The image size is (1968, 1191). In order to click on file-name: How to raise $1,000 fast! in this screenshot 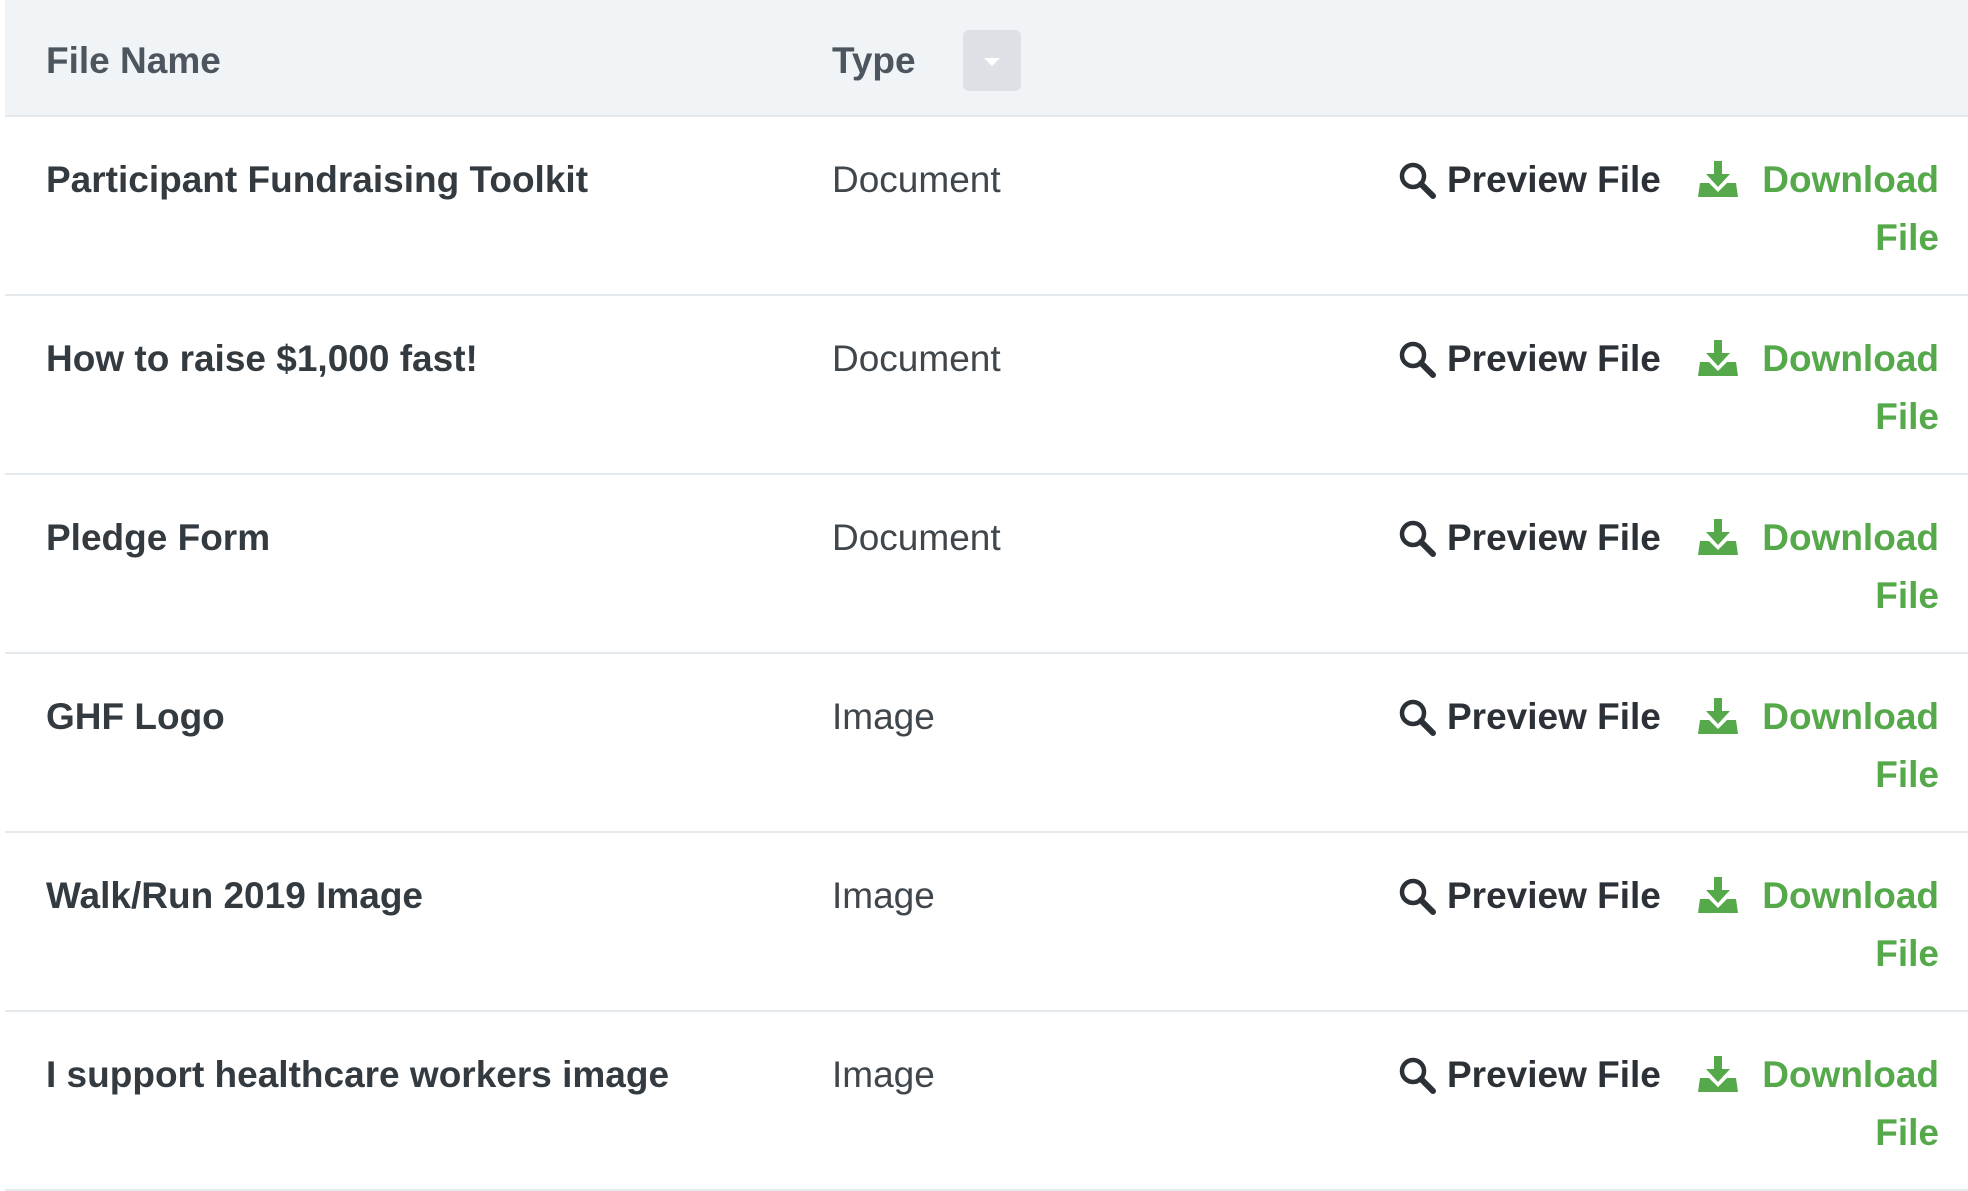, I will do `click(262, 358)`.